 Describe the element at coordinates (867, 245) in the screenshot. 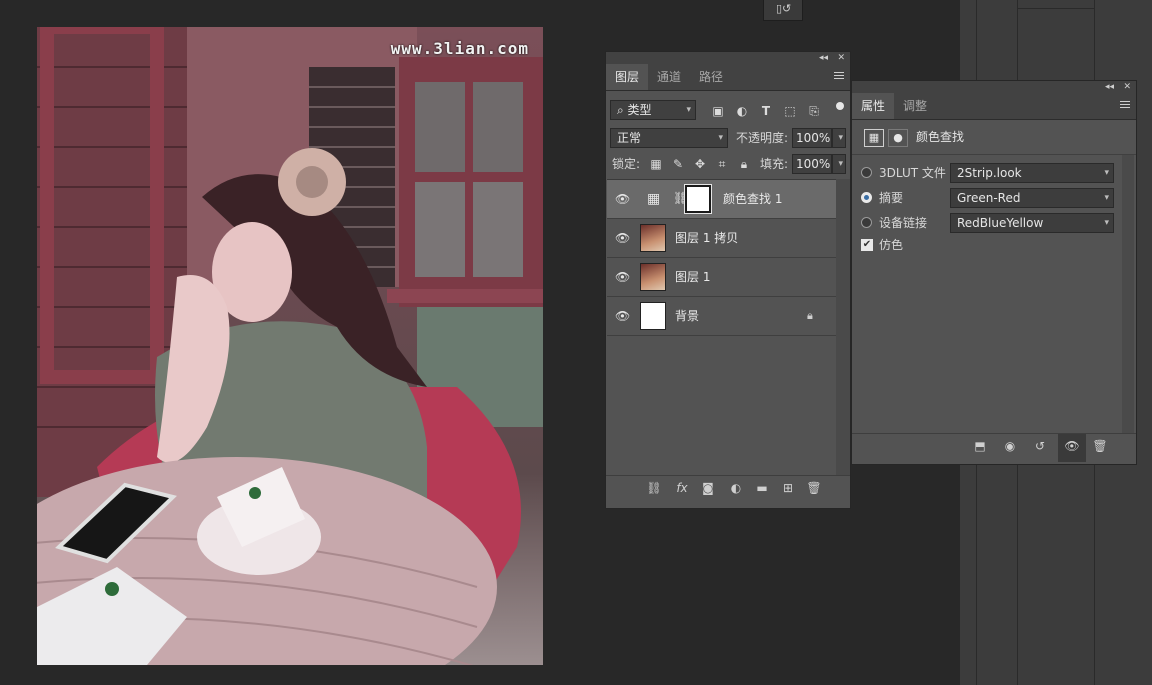

I see `dither-checkbox: ✔` at that location.